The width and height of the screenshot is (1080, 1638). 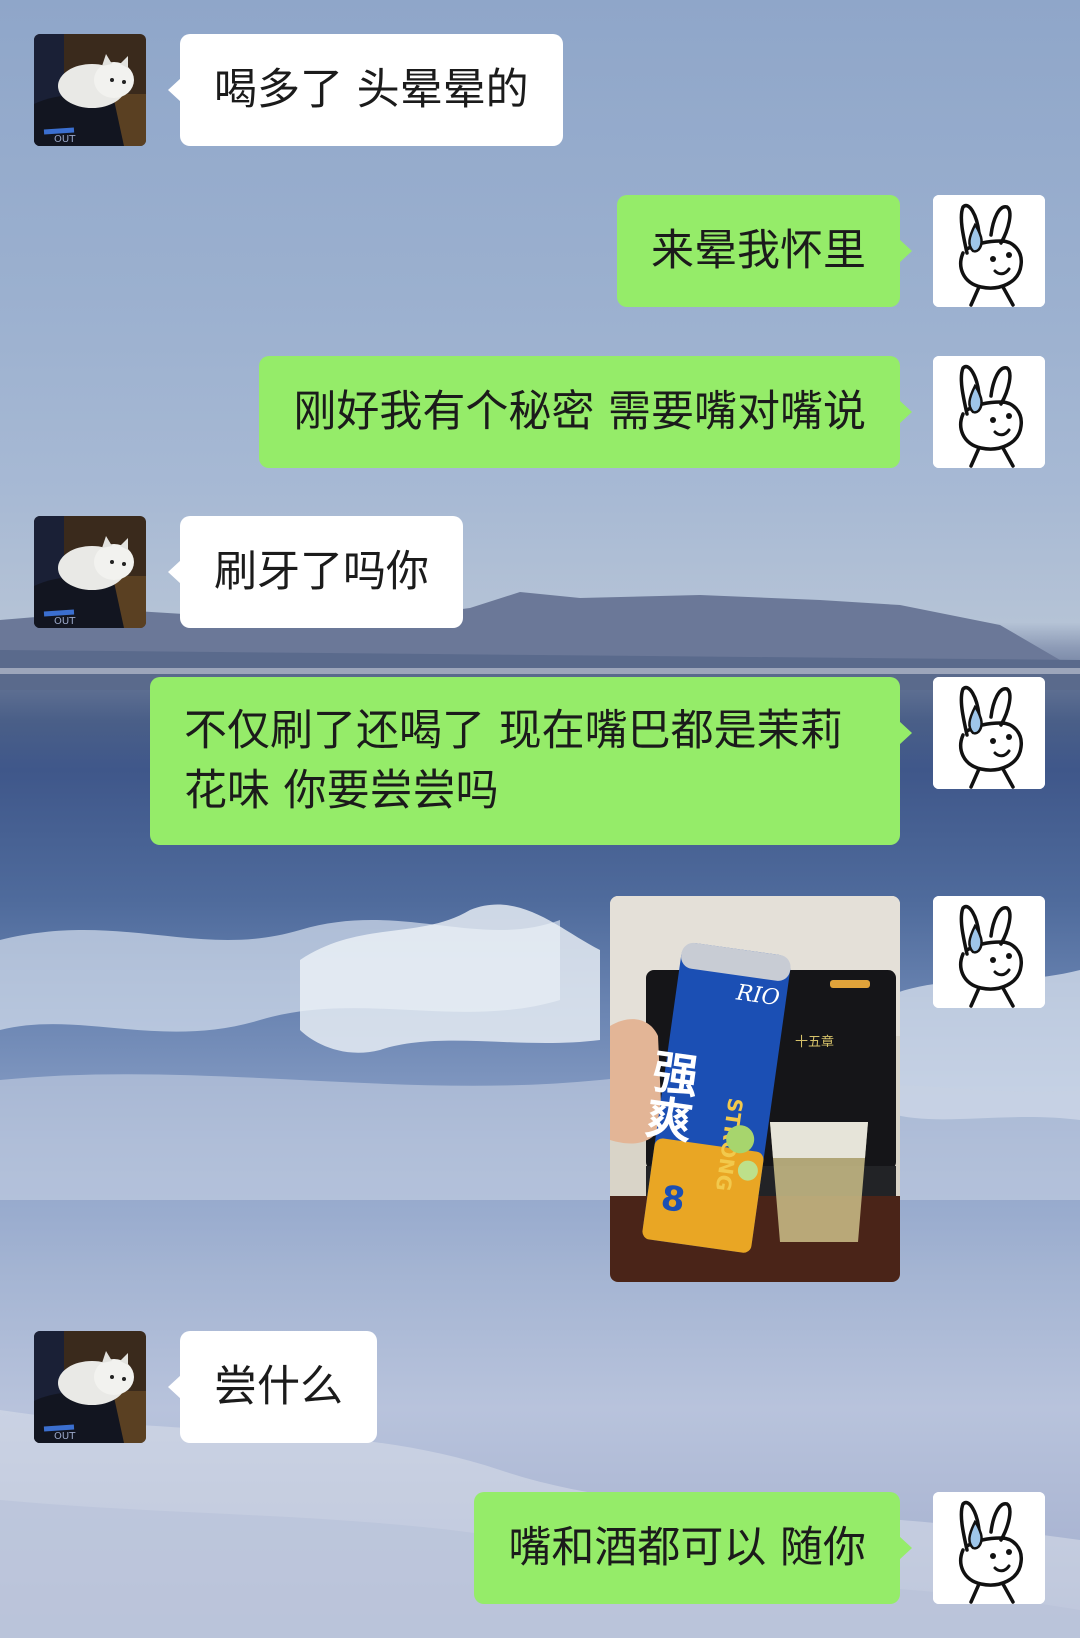 What do you see at coordinates (513, 761) in the screenshot?
I see `message-text: 不仅刷了还喝了 现在嘴巴都是茉莉花味 你要尝尝吗` at bounding box center [513, 761].